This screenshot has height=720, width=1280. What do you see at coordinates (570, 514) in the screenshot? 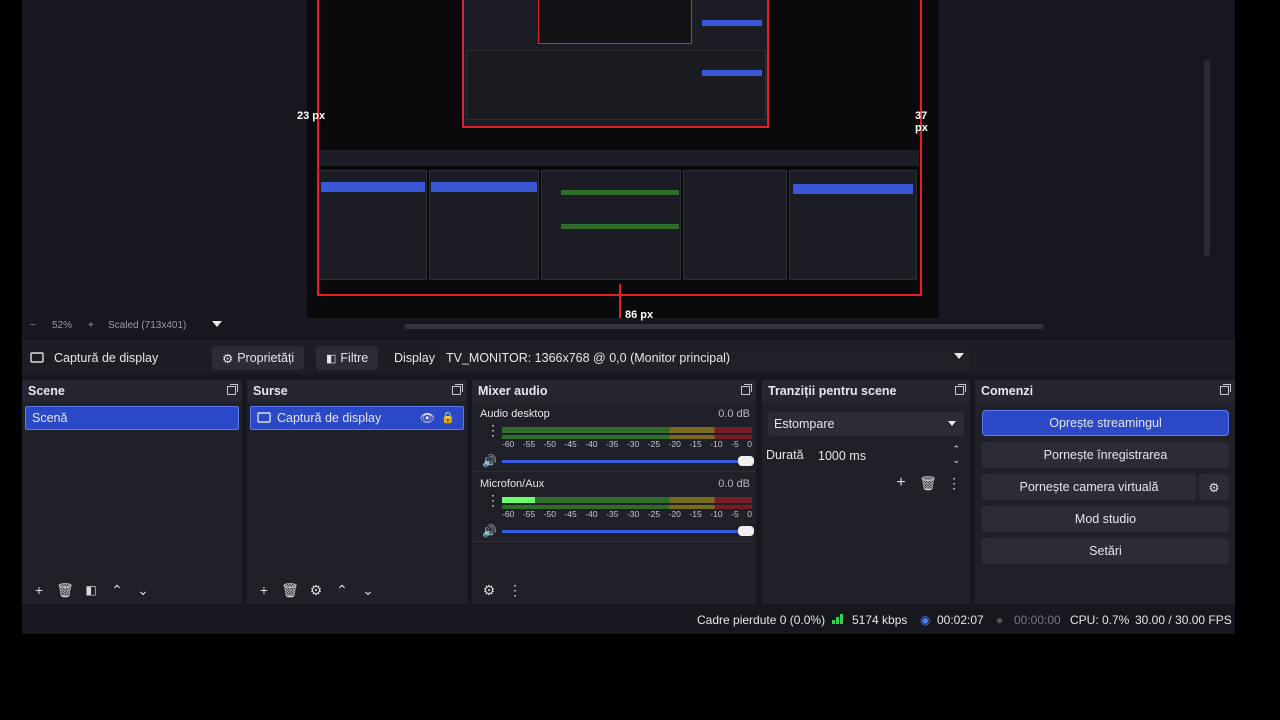
I see `meter-tick-label: -45` at bounding box center [570, 514].